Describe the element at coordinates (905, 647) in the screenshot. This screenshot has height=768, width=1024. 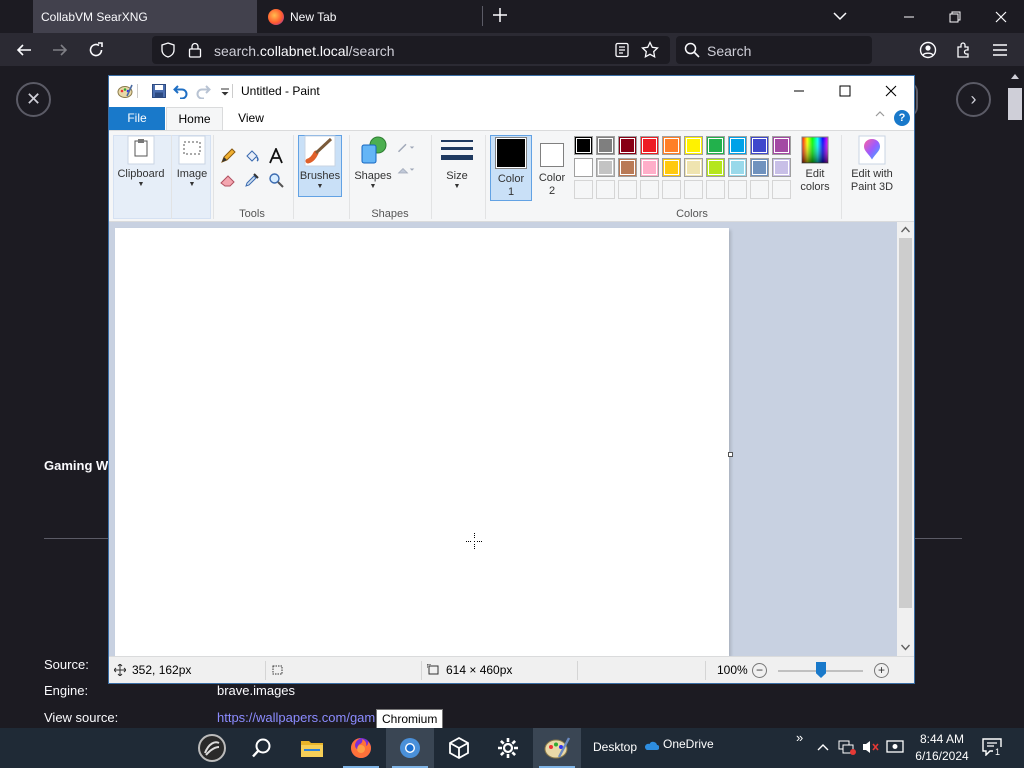
I see `scroll-down-arrow` at that location.